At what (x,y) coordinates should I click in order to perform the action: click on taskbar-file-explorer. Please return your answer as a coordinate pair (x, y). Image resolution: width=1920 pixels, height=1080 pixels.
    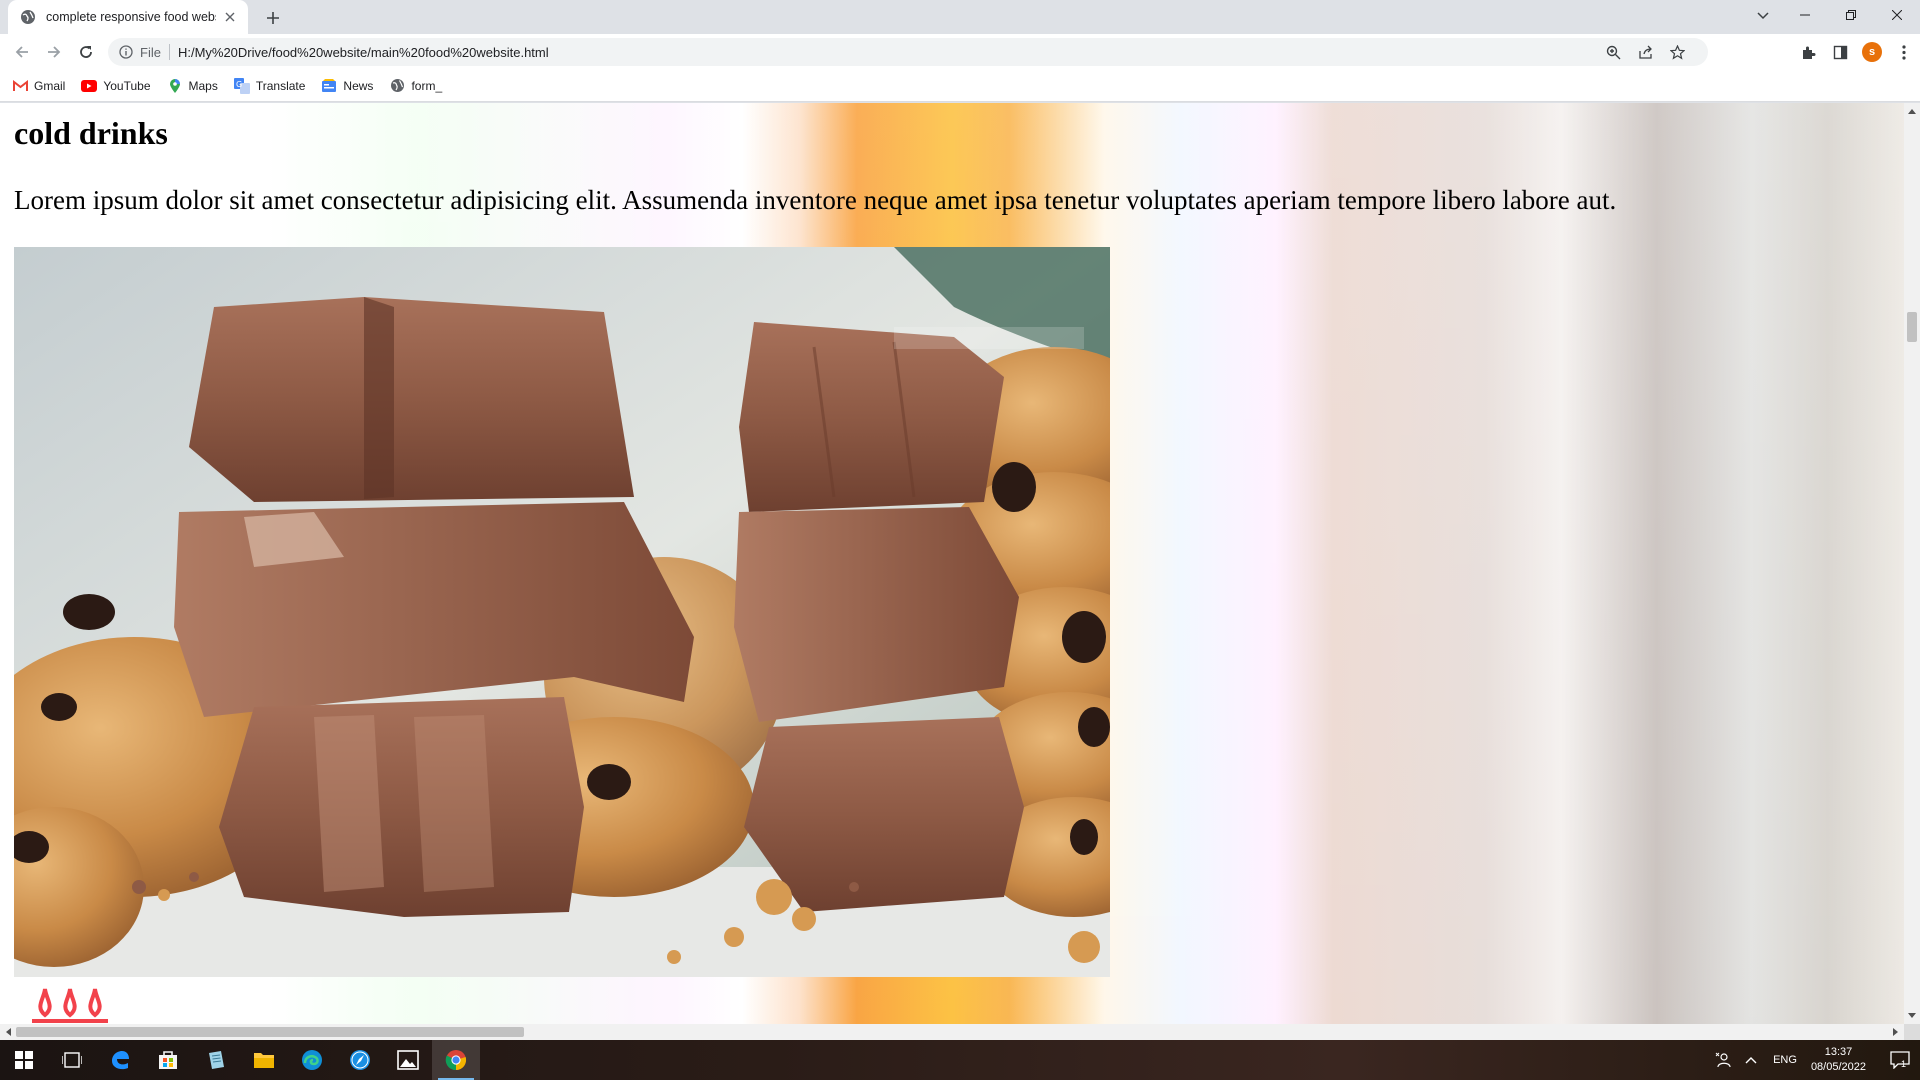
    Looking at the image, I should click on (264, 1060).